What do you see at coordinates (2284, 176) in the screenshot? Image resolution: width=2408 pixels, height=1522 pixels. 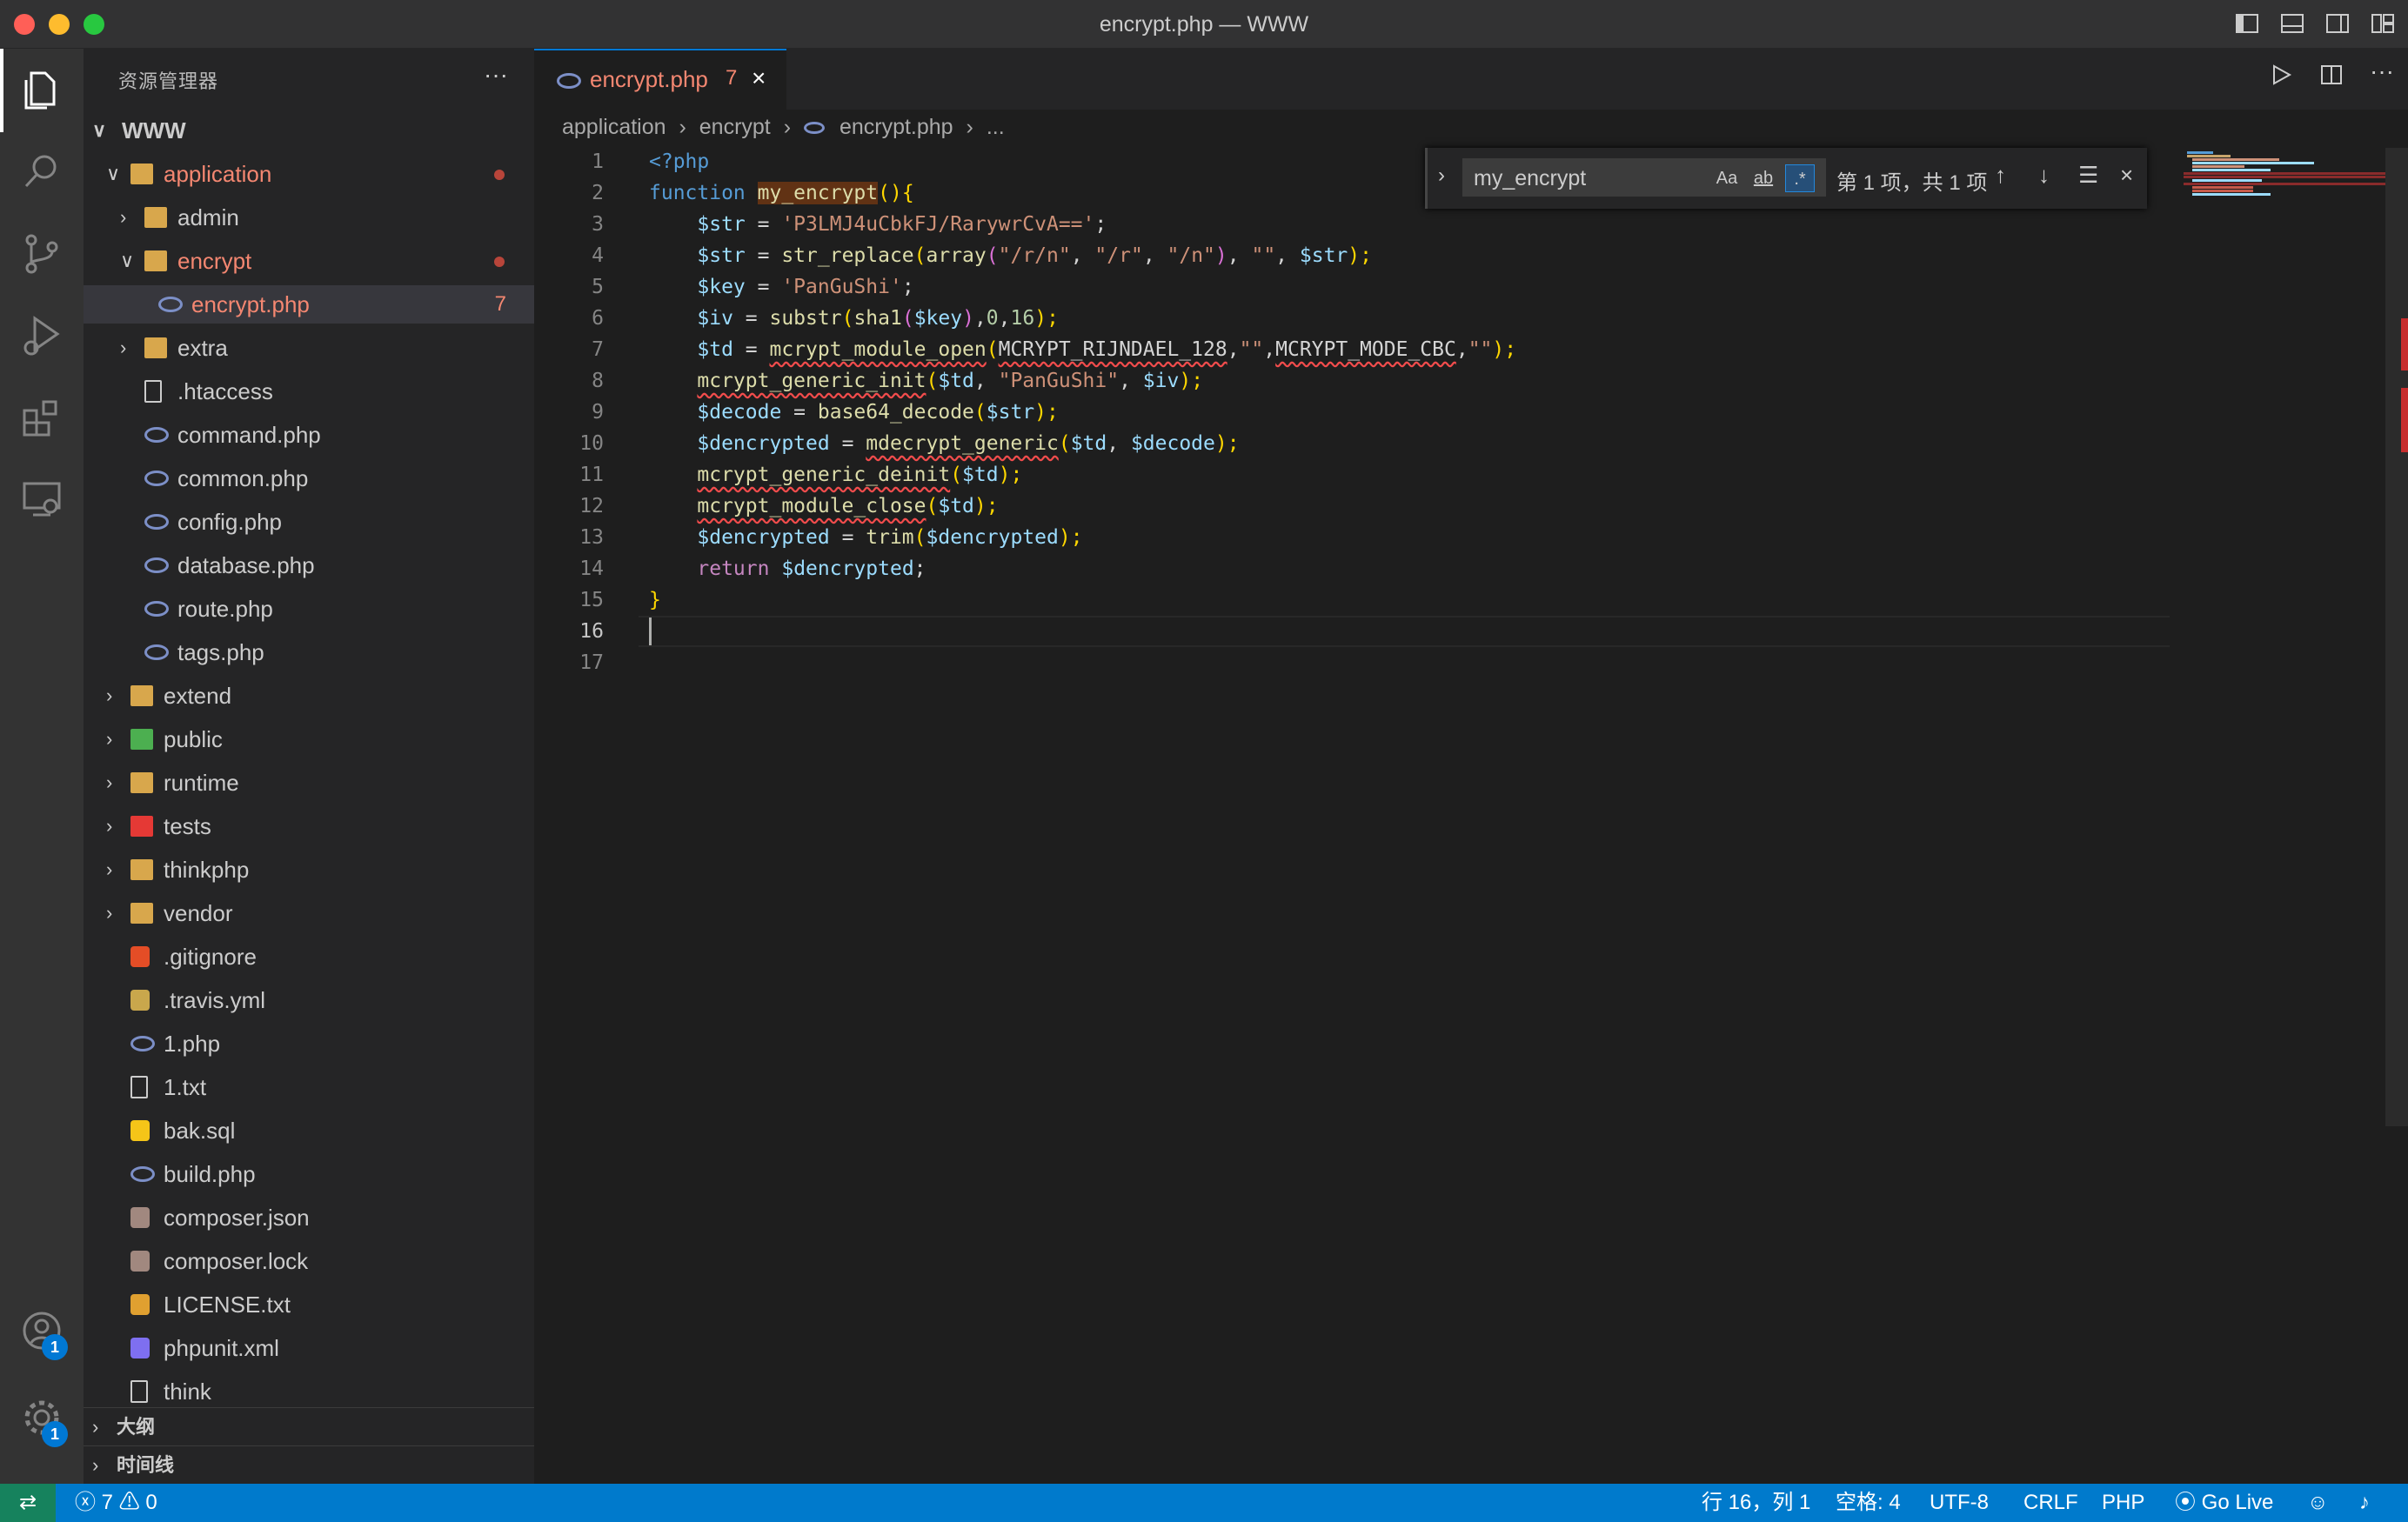 I see `minimap` at bounding box center [2284, 176].